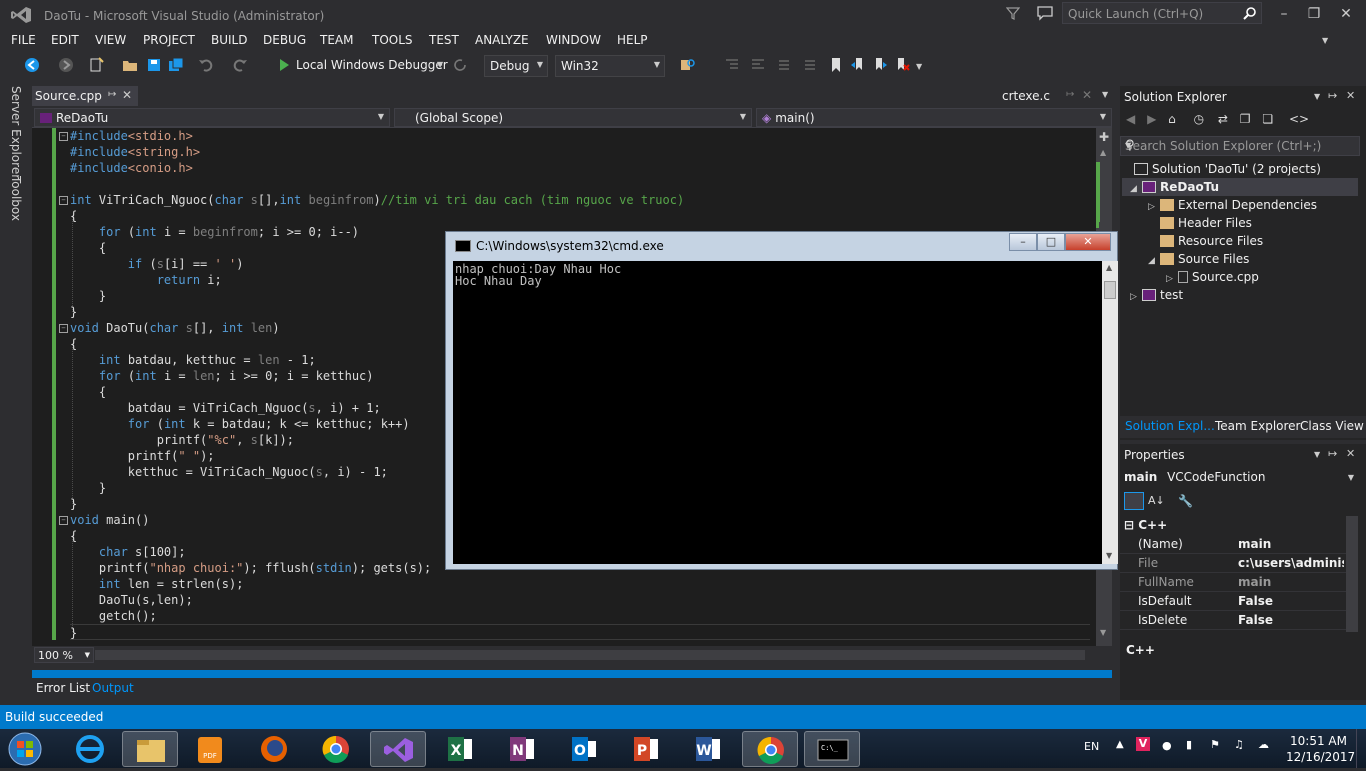  What do you see at coordinates (1318, 741) in the screenshot?
I see `tray-time: 10:51 AM` at bounding box center [1318, 741].